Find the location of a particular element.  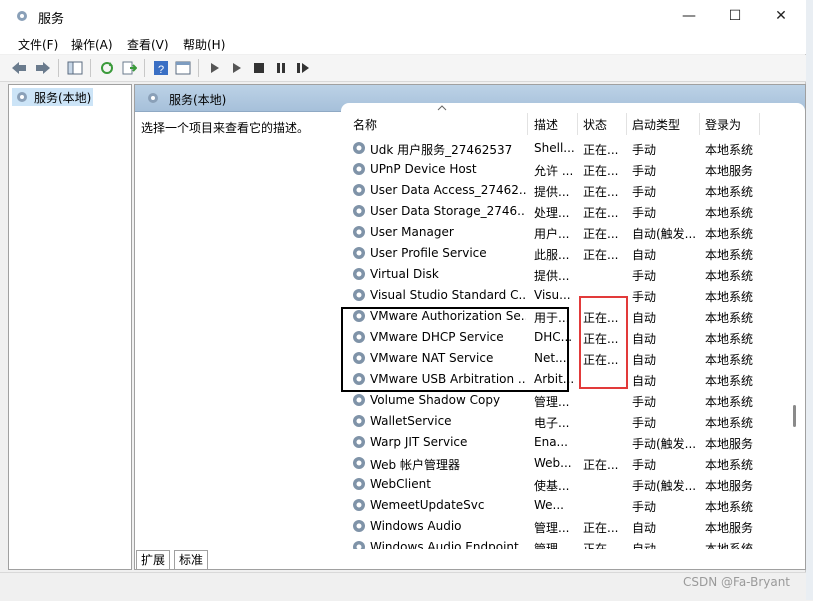

table-row: VMware DHCP Service DHC... 正在... 自动 本地系统 is located at coordinates (566, 337).